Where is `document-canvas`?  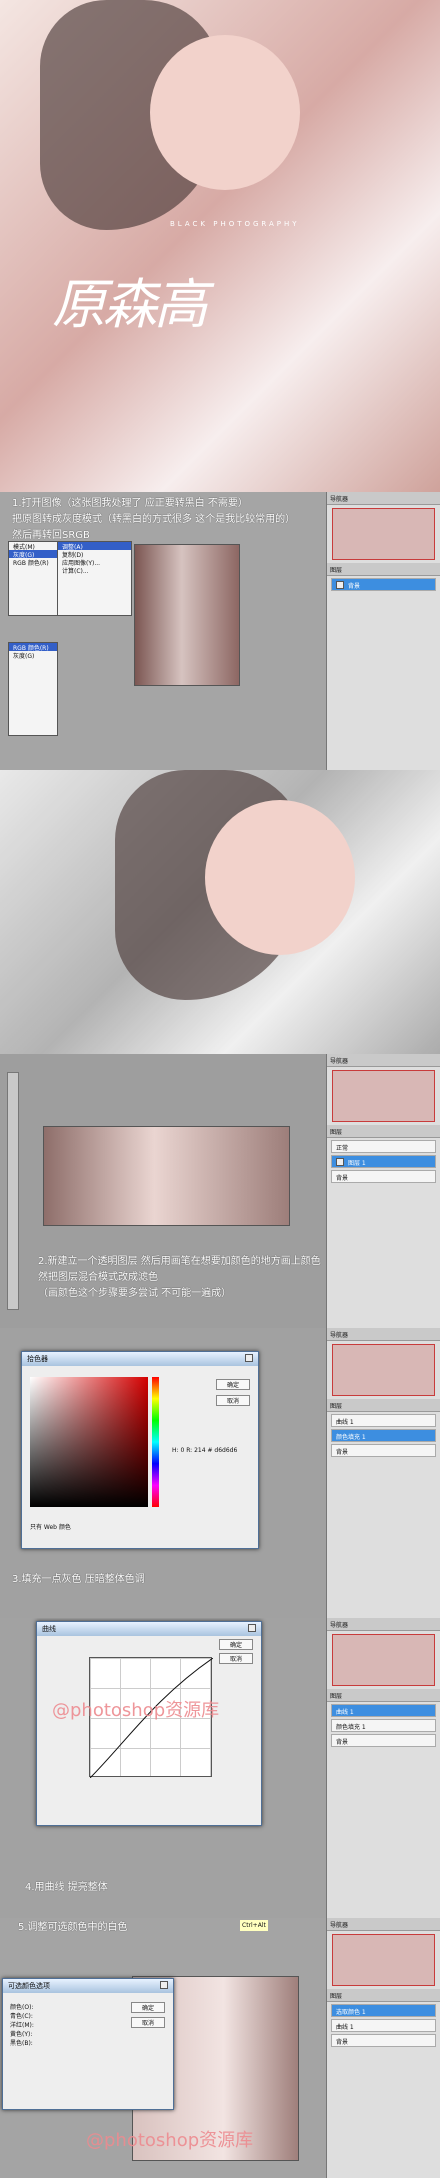 document-canvas is located at coordinates (187, 615).